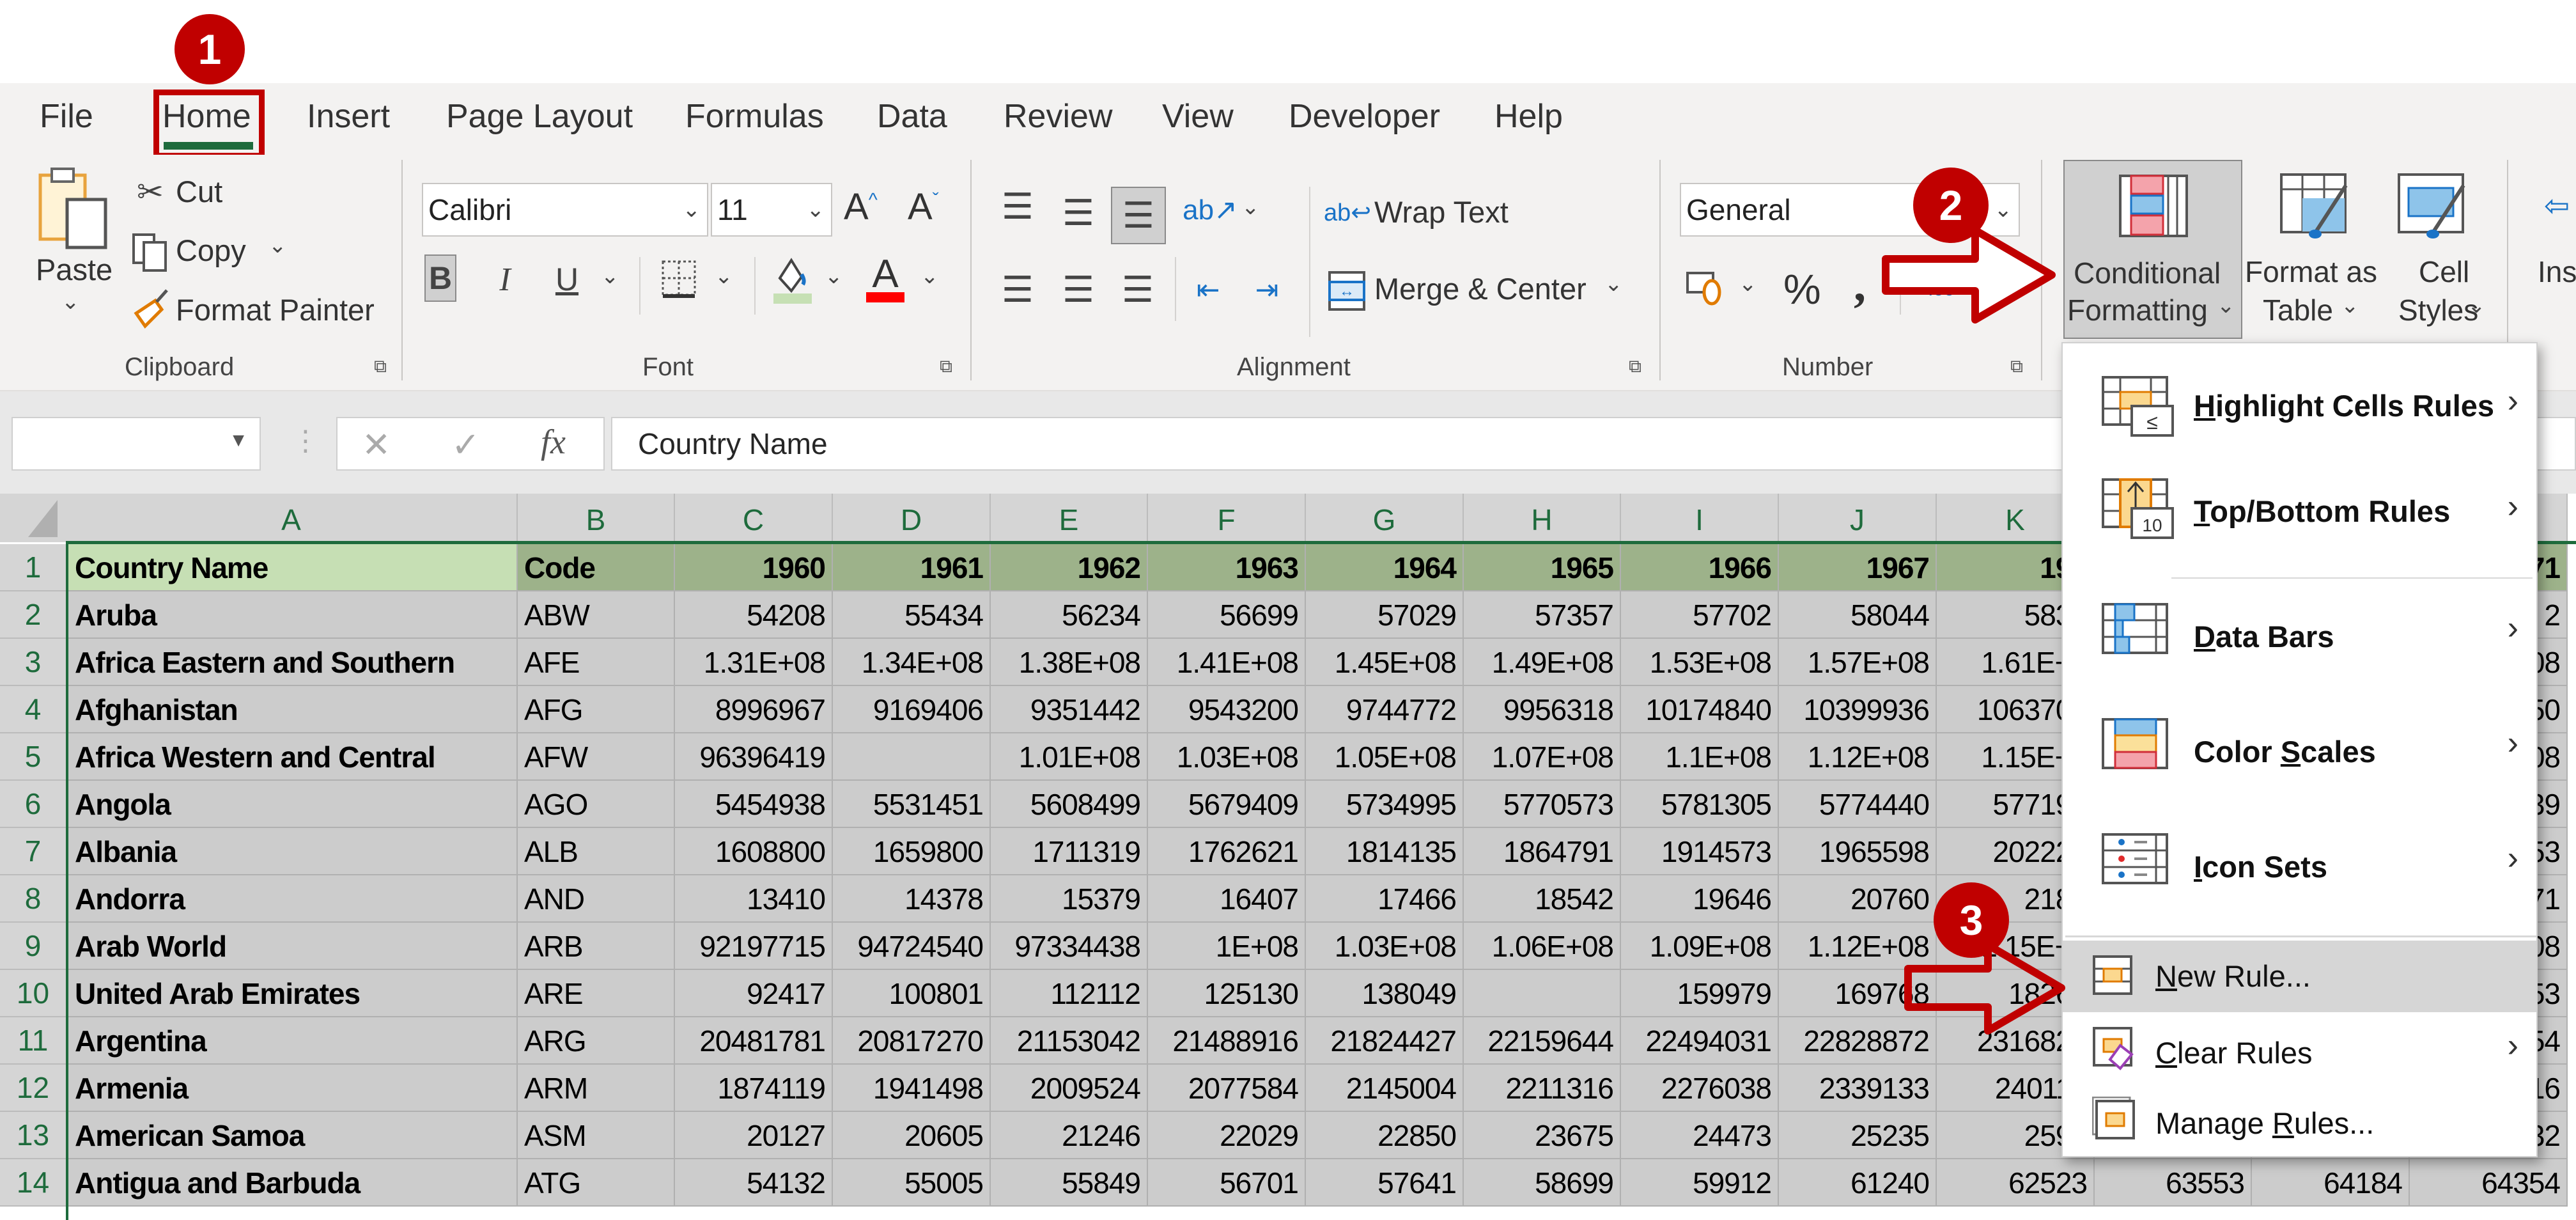 The image size is (2576, 1220). Describe the element at coordinates (861, 207) in the screenshot. I see `increase-font-size-icon: A^` at that location.